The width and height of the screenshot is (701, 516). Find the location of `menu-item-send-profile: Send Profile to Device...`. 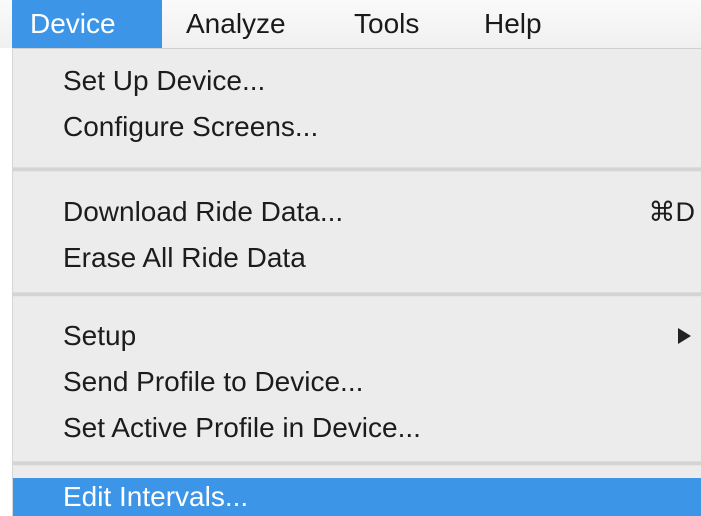

menu-item-send-profile: Send Profile to Device... is located at coordinates (357, 382).